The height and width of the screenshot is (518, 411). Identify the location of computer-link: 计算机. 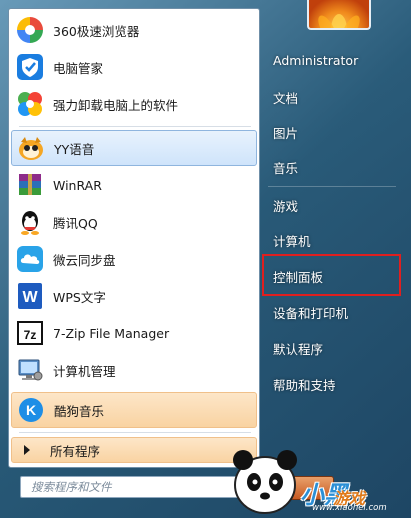
(292, 240).